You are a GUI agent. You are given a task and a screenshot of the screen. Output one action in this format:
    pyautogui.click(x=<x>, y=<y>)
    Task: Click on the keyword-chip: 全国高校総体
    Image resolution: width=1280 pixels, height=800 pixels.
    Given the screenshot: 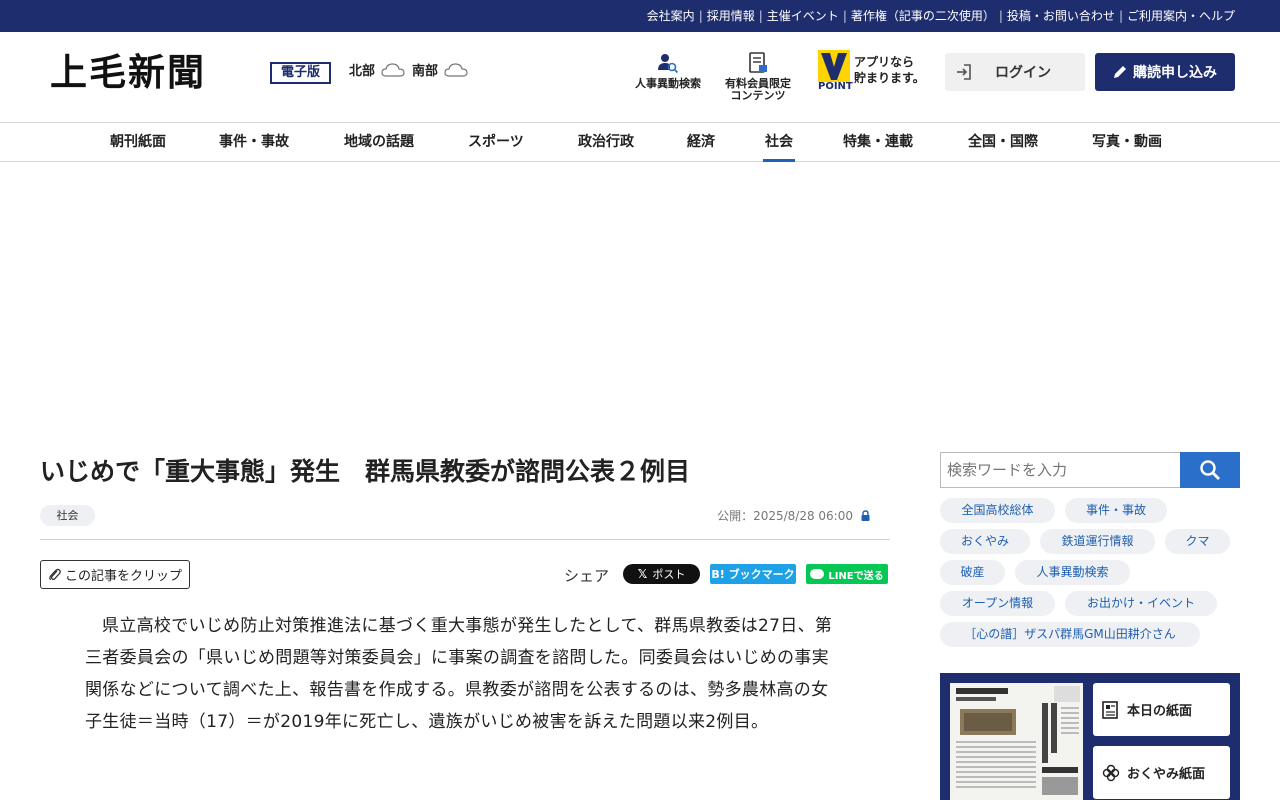 What is the action you would take?
    pyautogui.click(x=997, y=510)
    